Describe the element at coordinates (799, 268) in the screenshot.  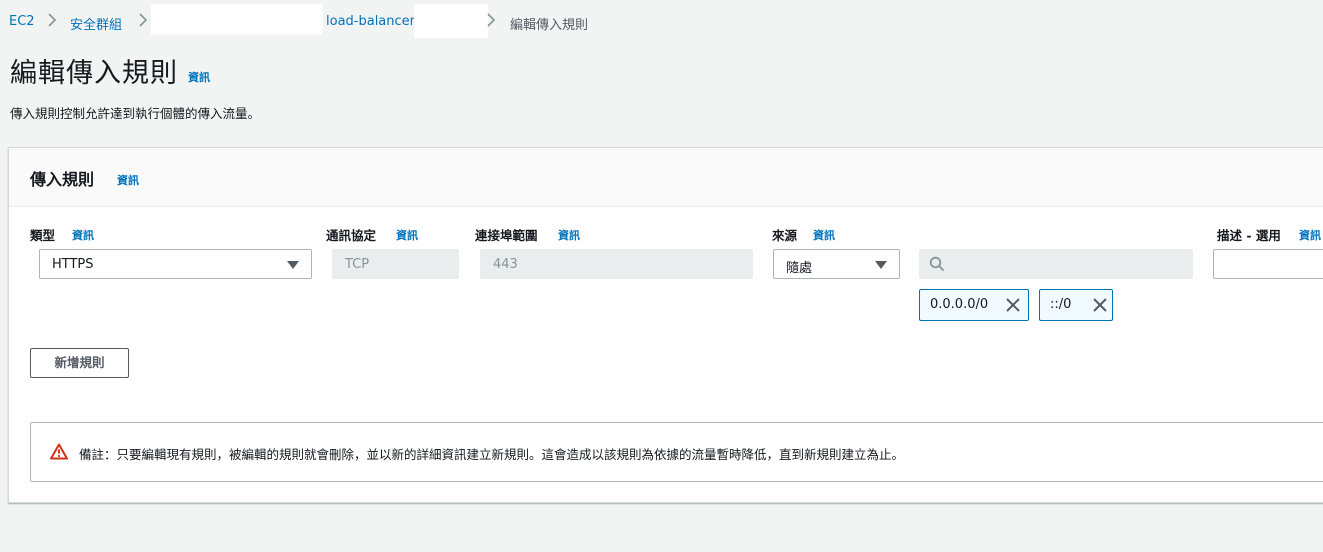
I see `source-type-value: 隨處` at that location.